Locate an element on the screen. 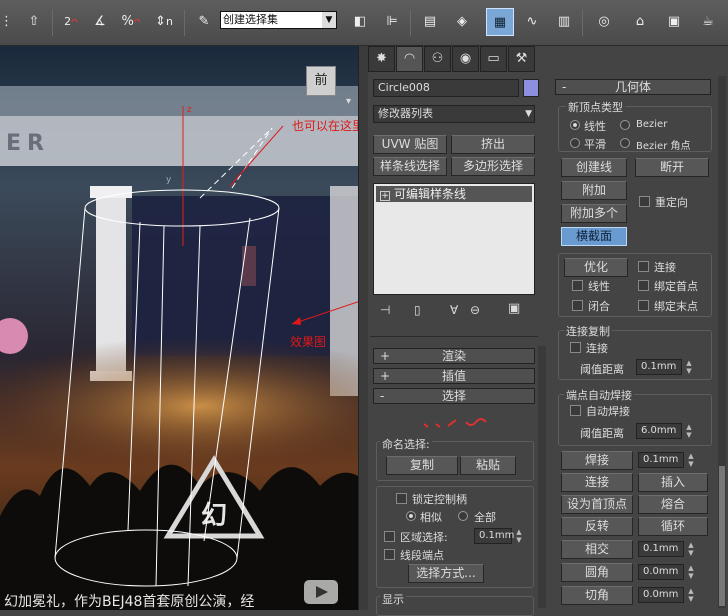  left-scrollbar is located at coordinates (542, 477).